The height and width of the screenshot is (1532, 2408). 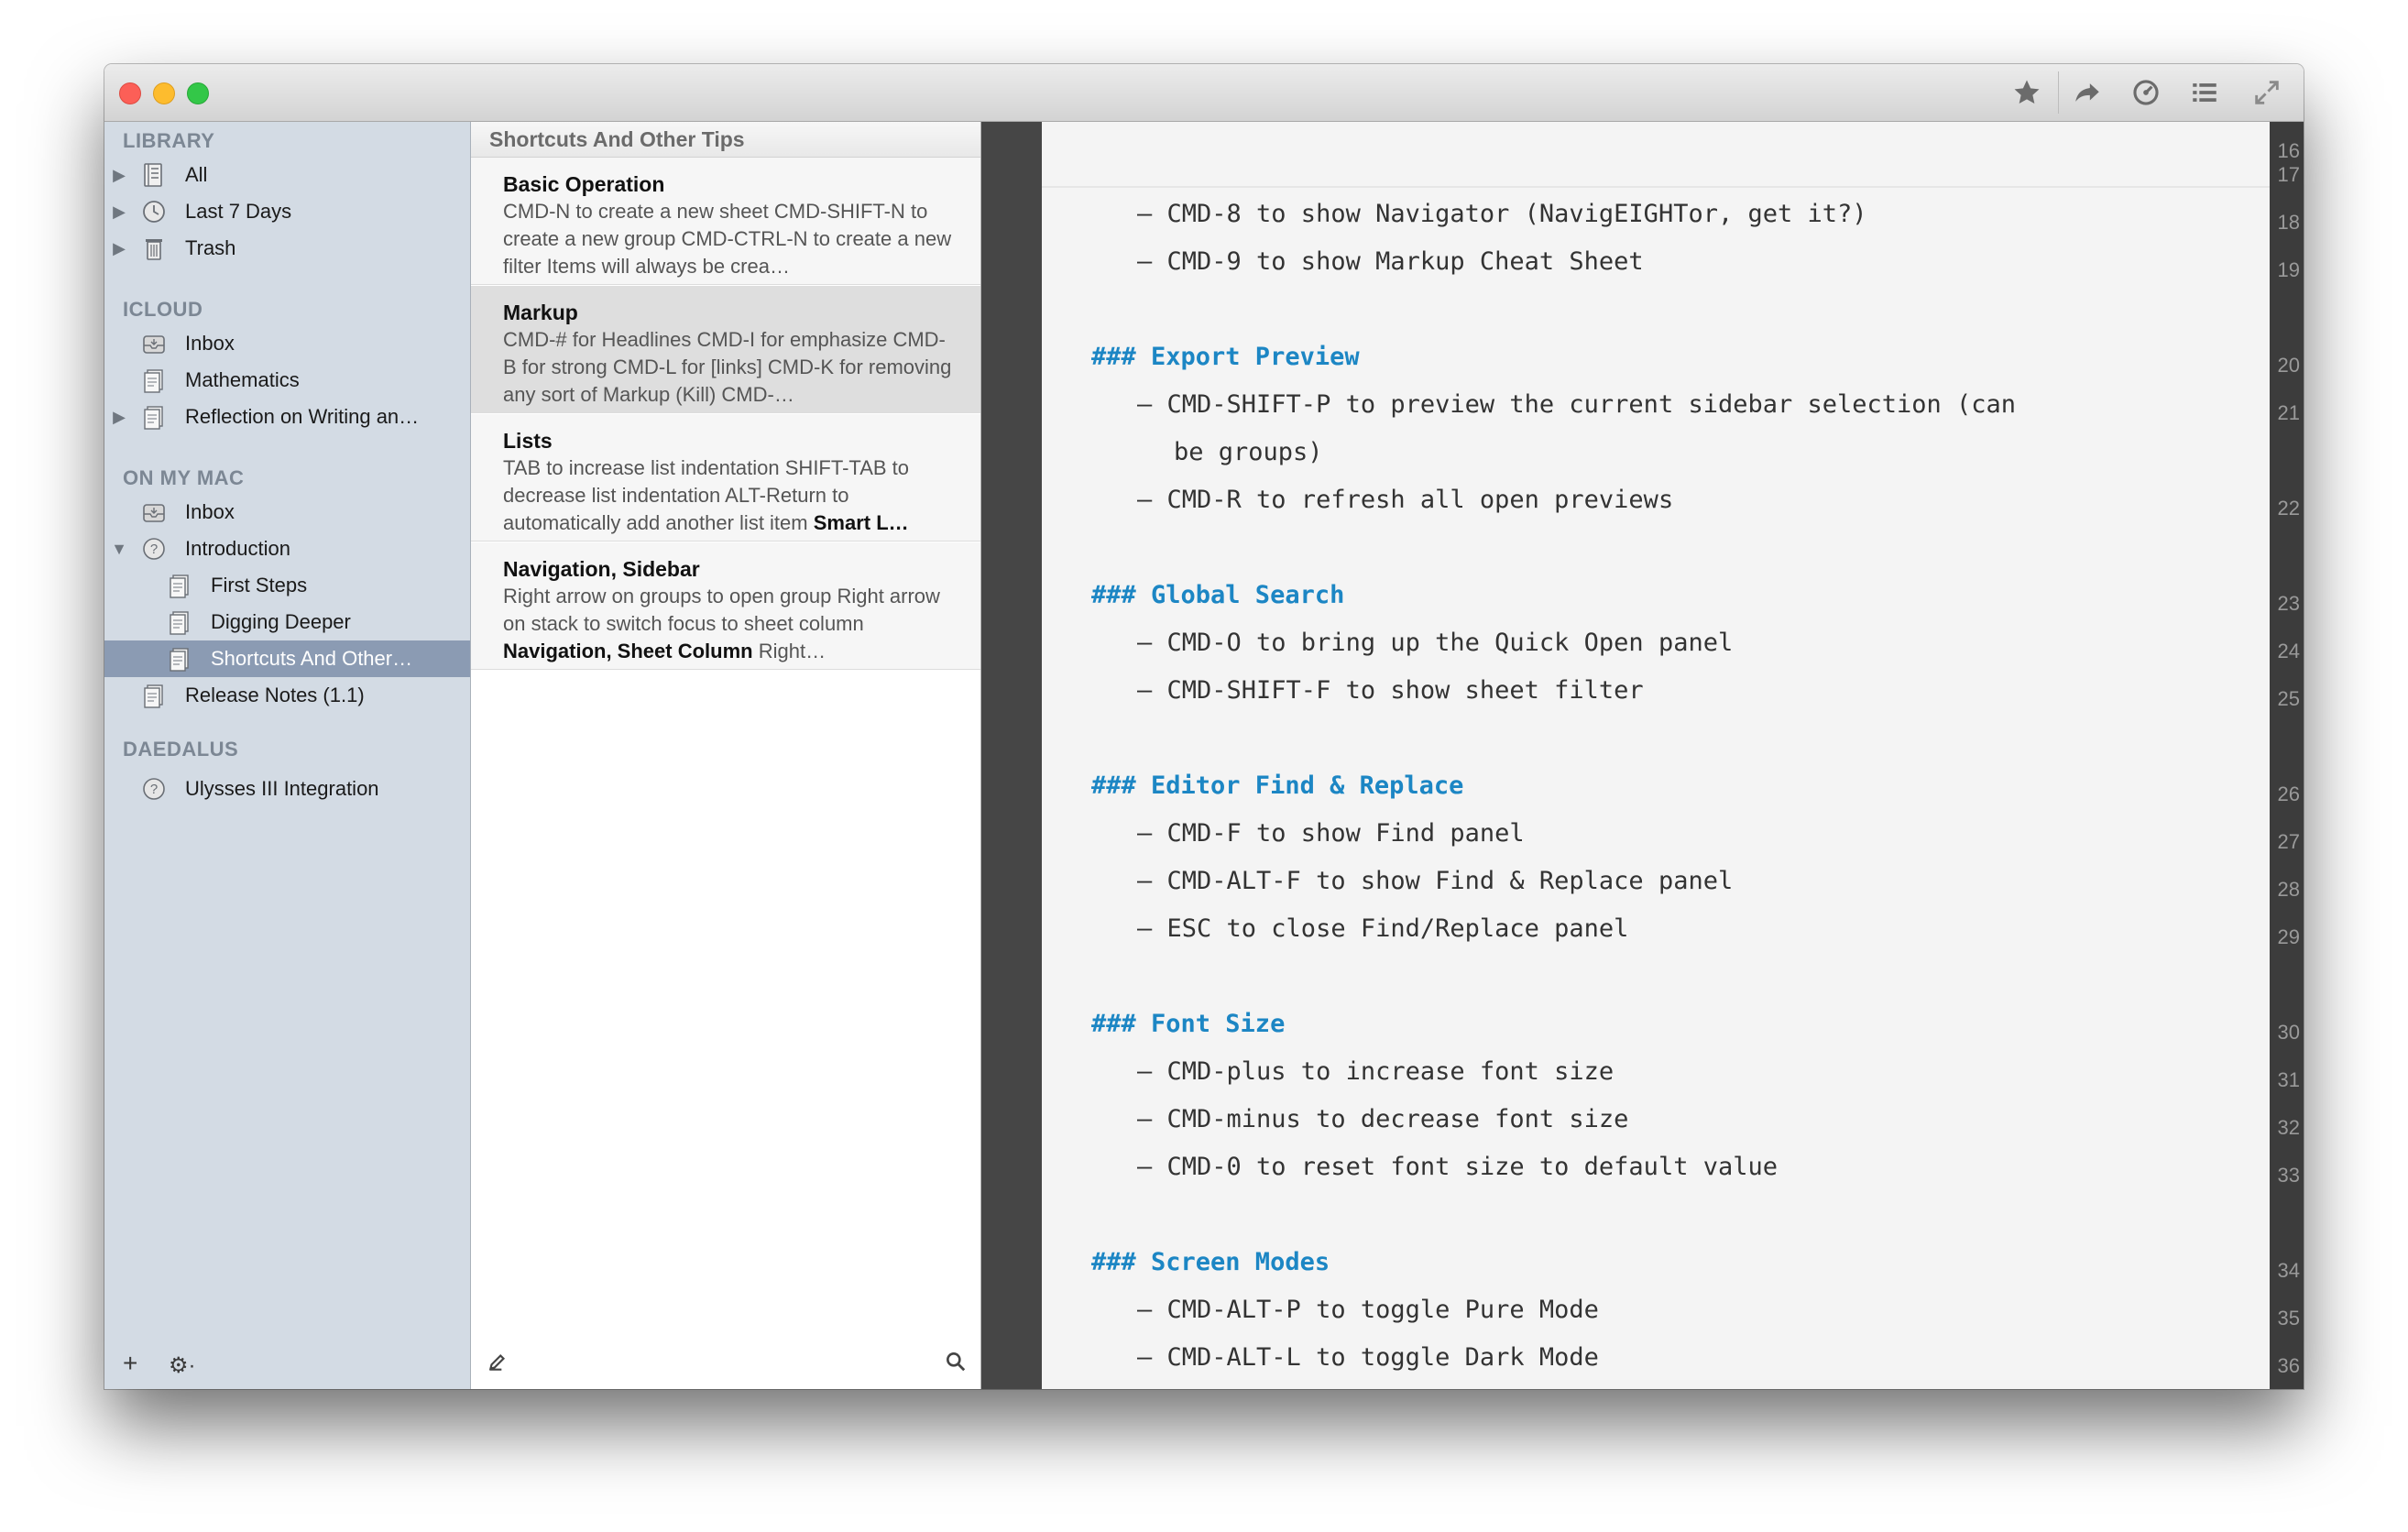 I want to click on sidebar-item-label: Digging Deeper, so click(x=281, y=621).